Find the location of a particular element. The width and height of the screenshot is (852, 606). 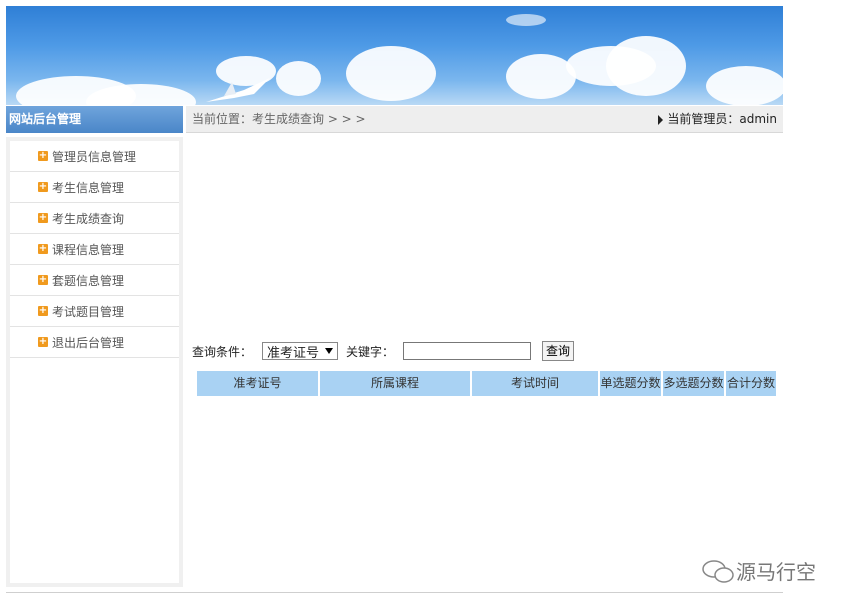

watermark: 源马行空 is located at coordinates (758, 570).